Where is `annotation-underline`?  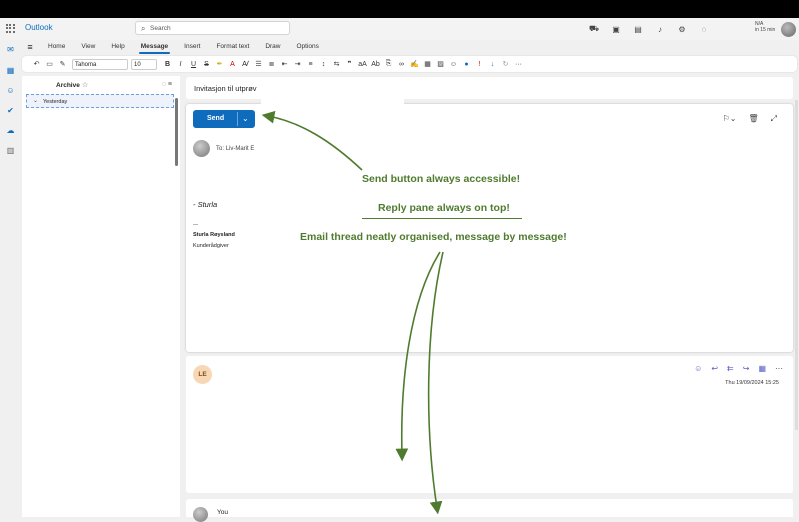 annotation-underline is located at coordinates (442, 218).